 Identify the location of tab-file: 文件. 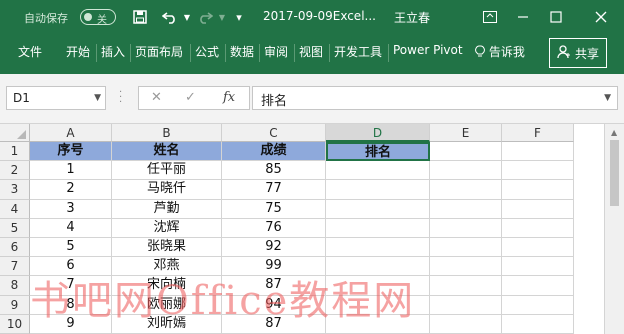
(30, 51).